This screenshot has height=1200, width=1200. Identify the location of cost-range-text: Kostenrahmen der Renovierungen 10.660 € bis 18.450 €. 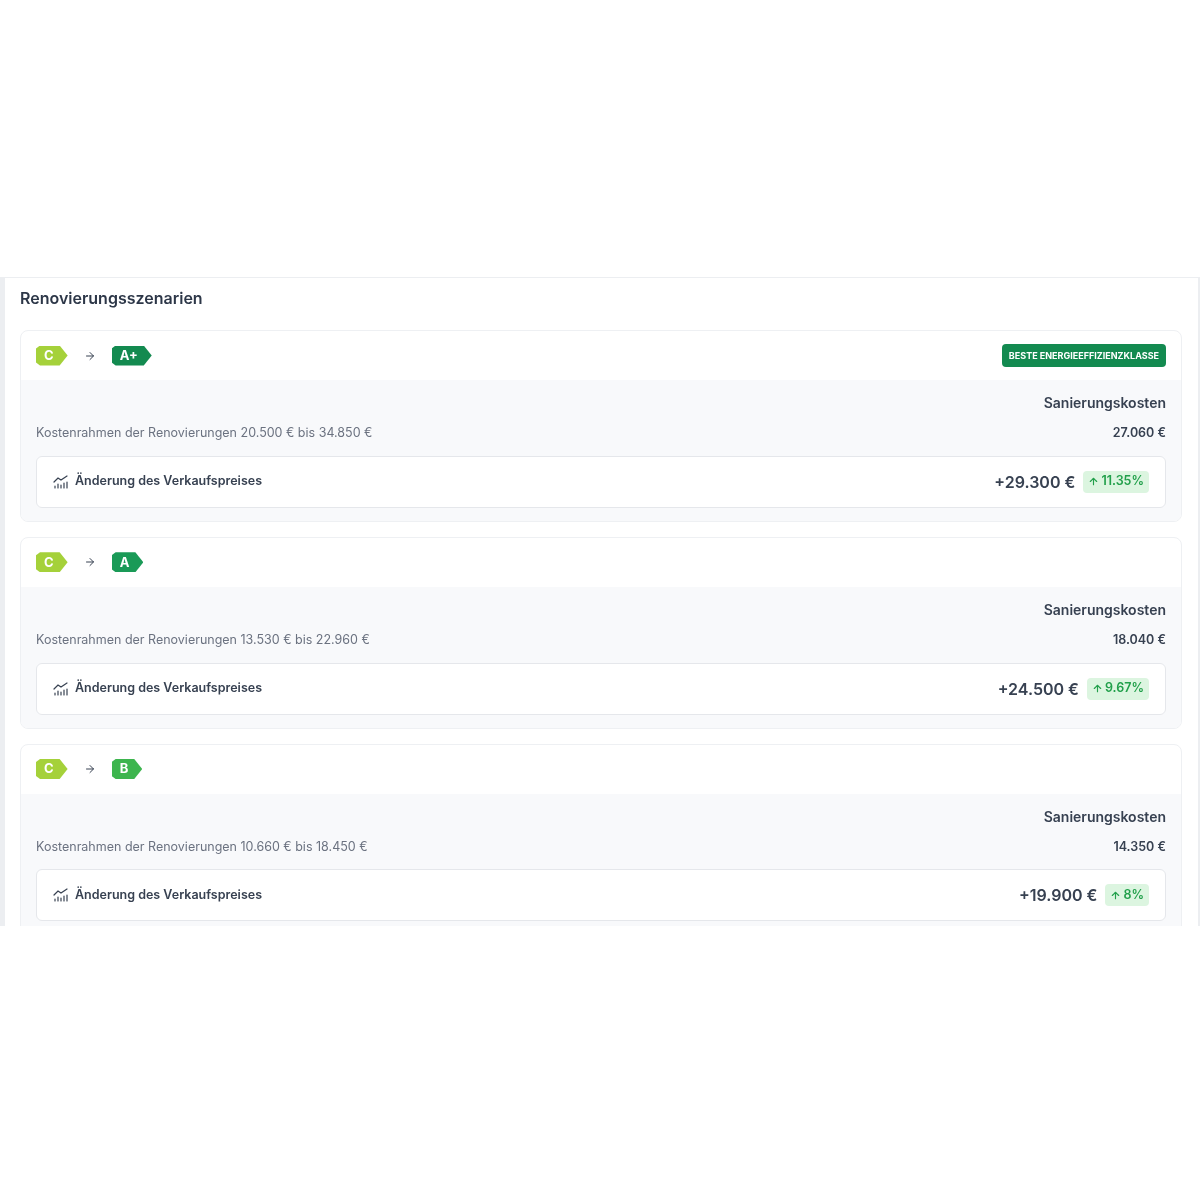
(202, 846).